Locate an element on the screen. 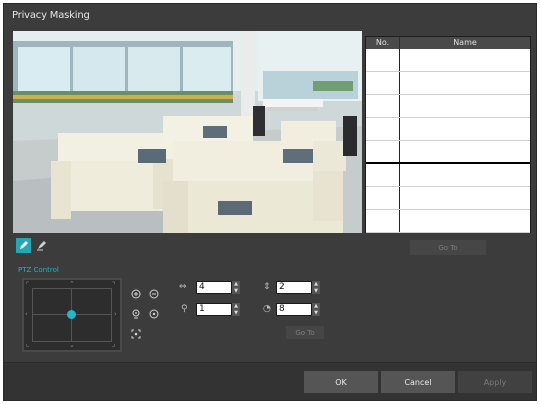 Image resolution: width=540 pixels, height=404 pixels. zoom-stepper-arrows: ▲ ▼ is located at coordinates (236, 309).